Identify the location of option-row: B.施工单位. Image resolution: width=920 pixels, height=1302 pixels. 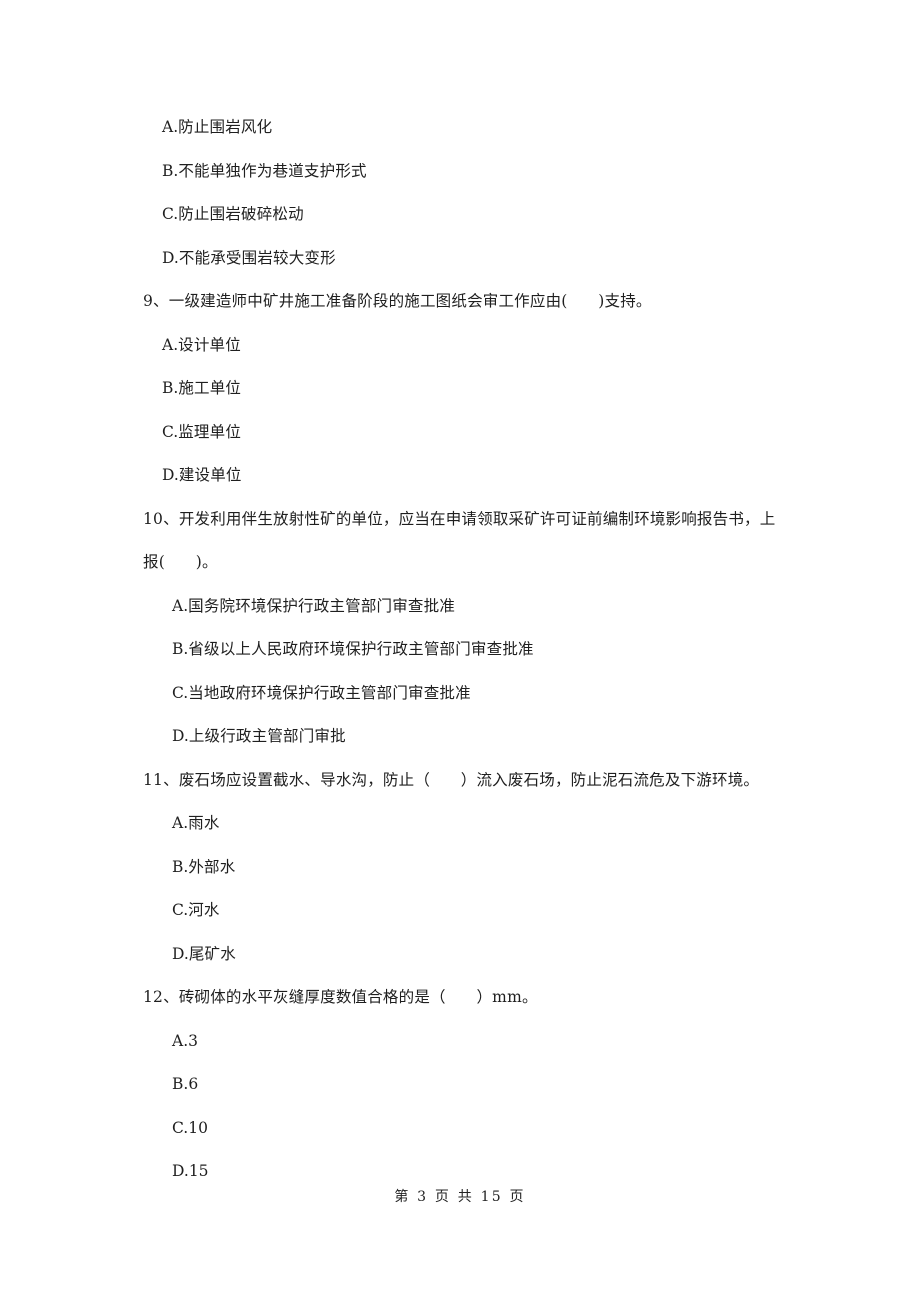
(460, 389).